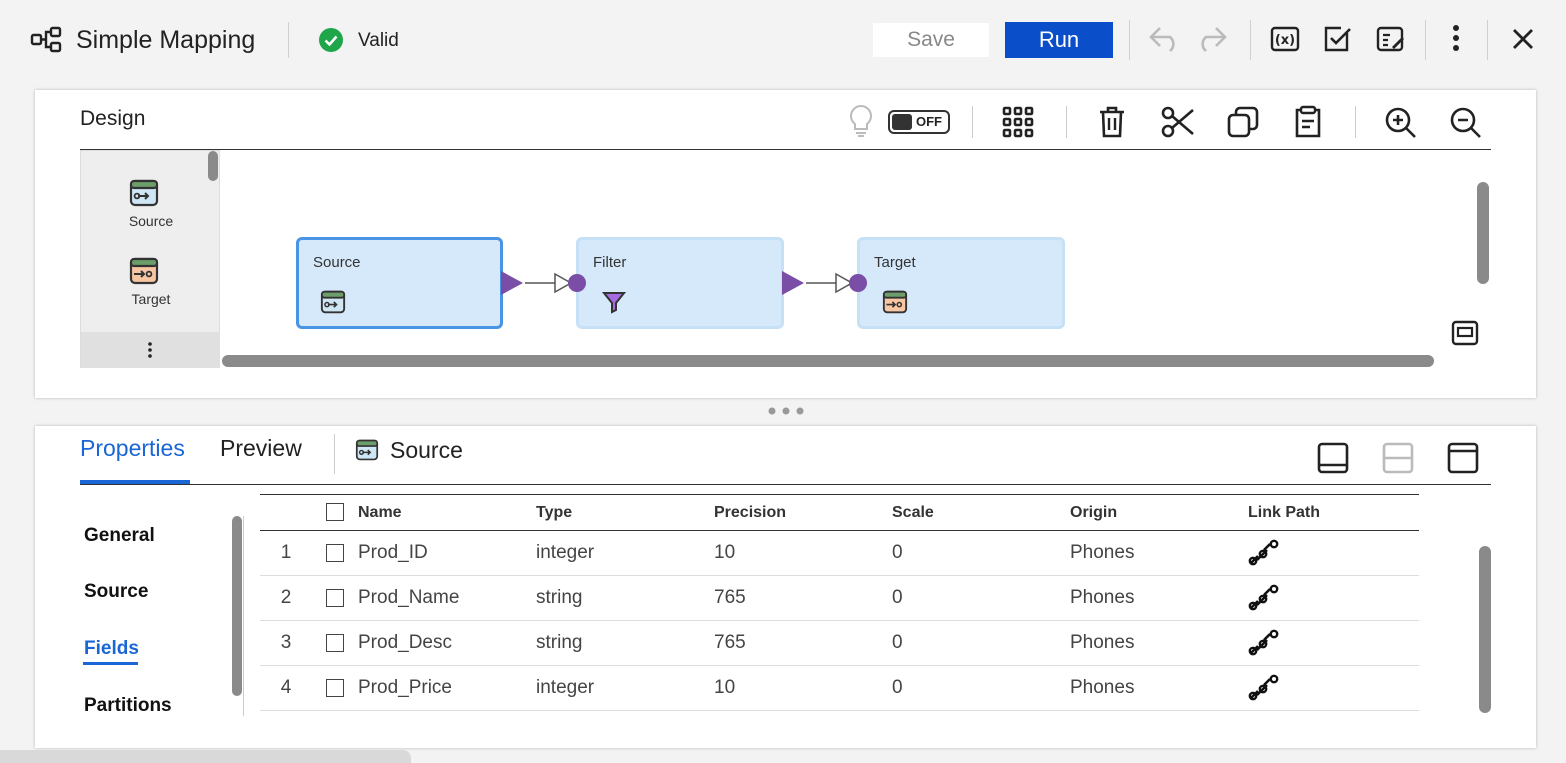  Describe the element at coordinates (1485, 629) in the screenshot. I see `table-vertical-scrollbar` at that location.